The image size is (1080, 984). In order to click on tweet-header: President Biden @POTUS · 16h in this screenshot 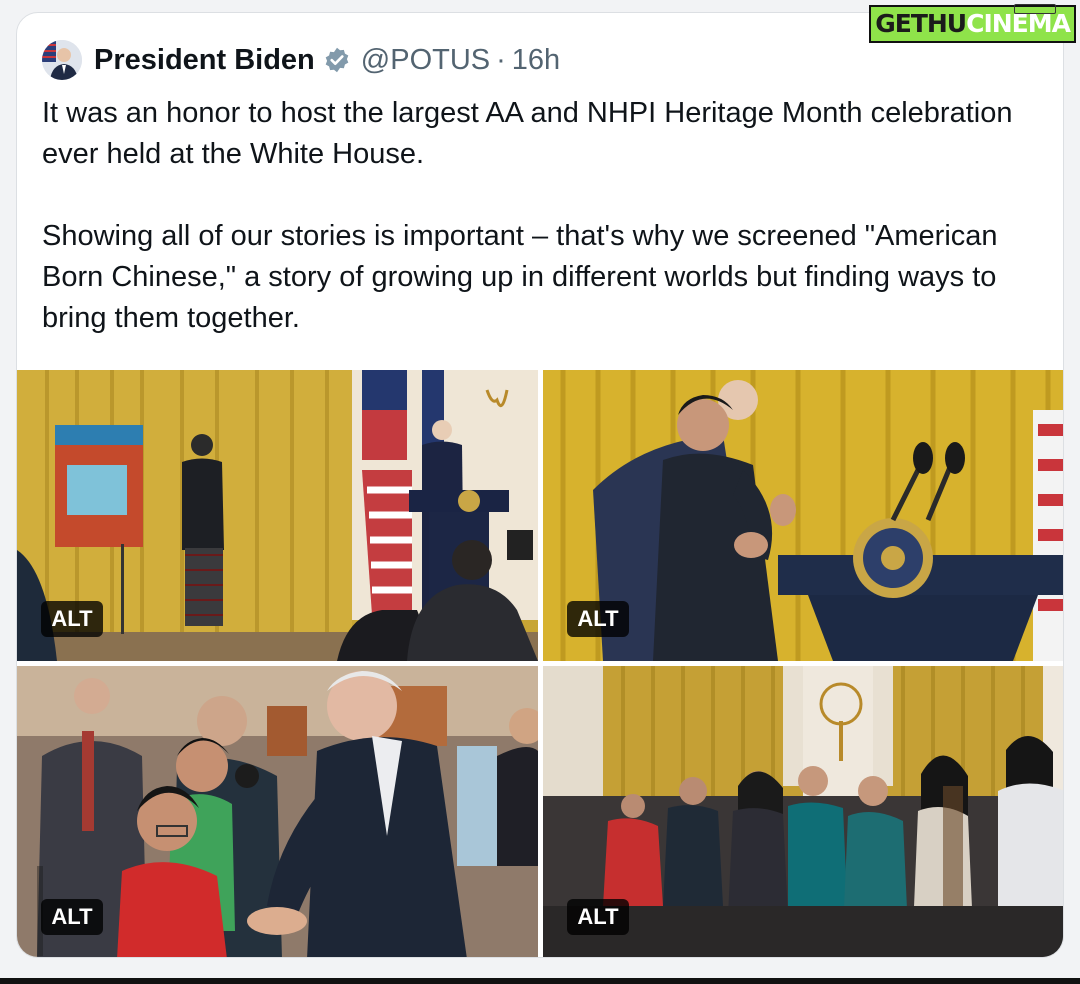, I will do `click(301, 60)`.